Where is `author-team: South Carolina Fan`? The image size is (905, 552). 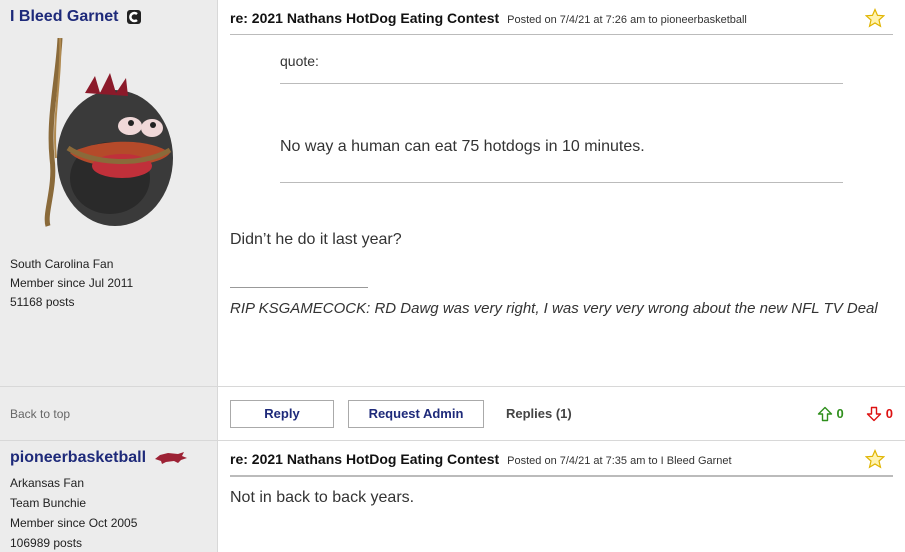 author-team: South Carolina Fan is located at coordinates (62, 264).